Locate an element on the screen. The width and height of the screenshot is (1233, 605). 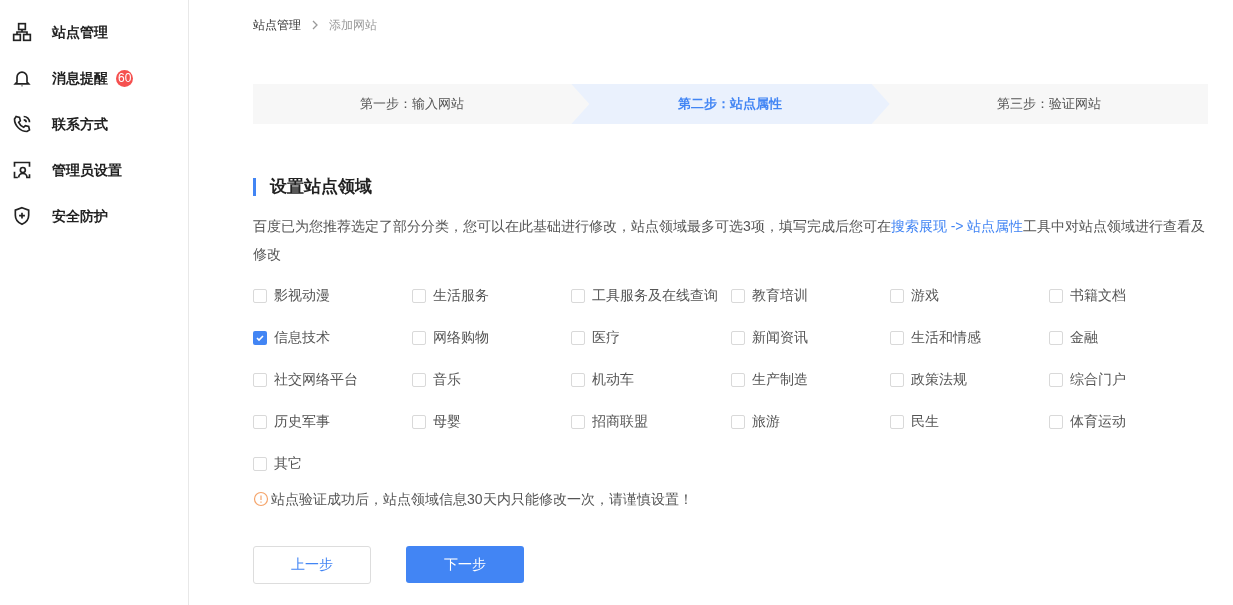
category-checkbox: 金融 is located at coordinates (1128, 337).